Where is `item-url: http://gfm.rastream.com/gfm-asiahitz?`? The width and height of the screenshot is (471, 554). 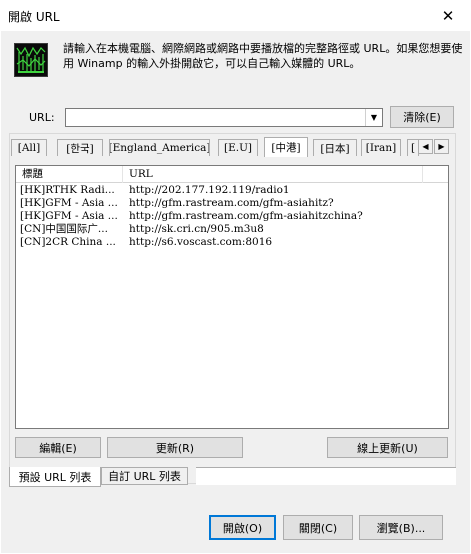 item-url: http://gfm.rastream.com/gfm-asiahitz? is located at coordinates (231, 203).